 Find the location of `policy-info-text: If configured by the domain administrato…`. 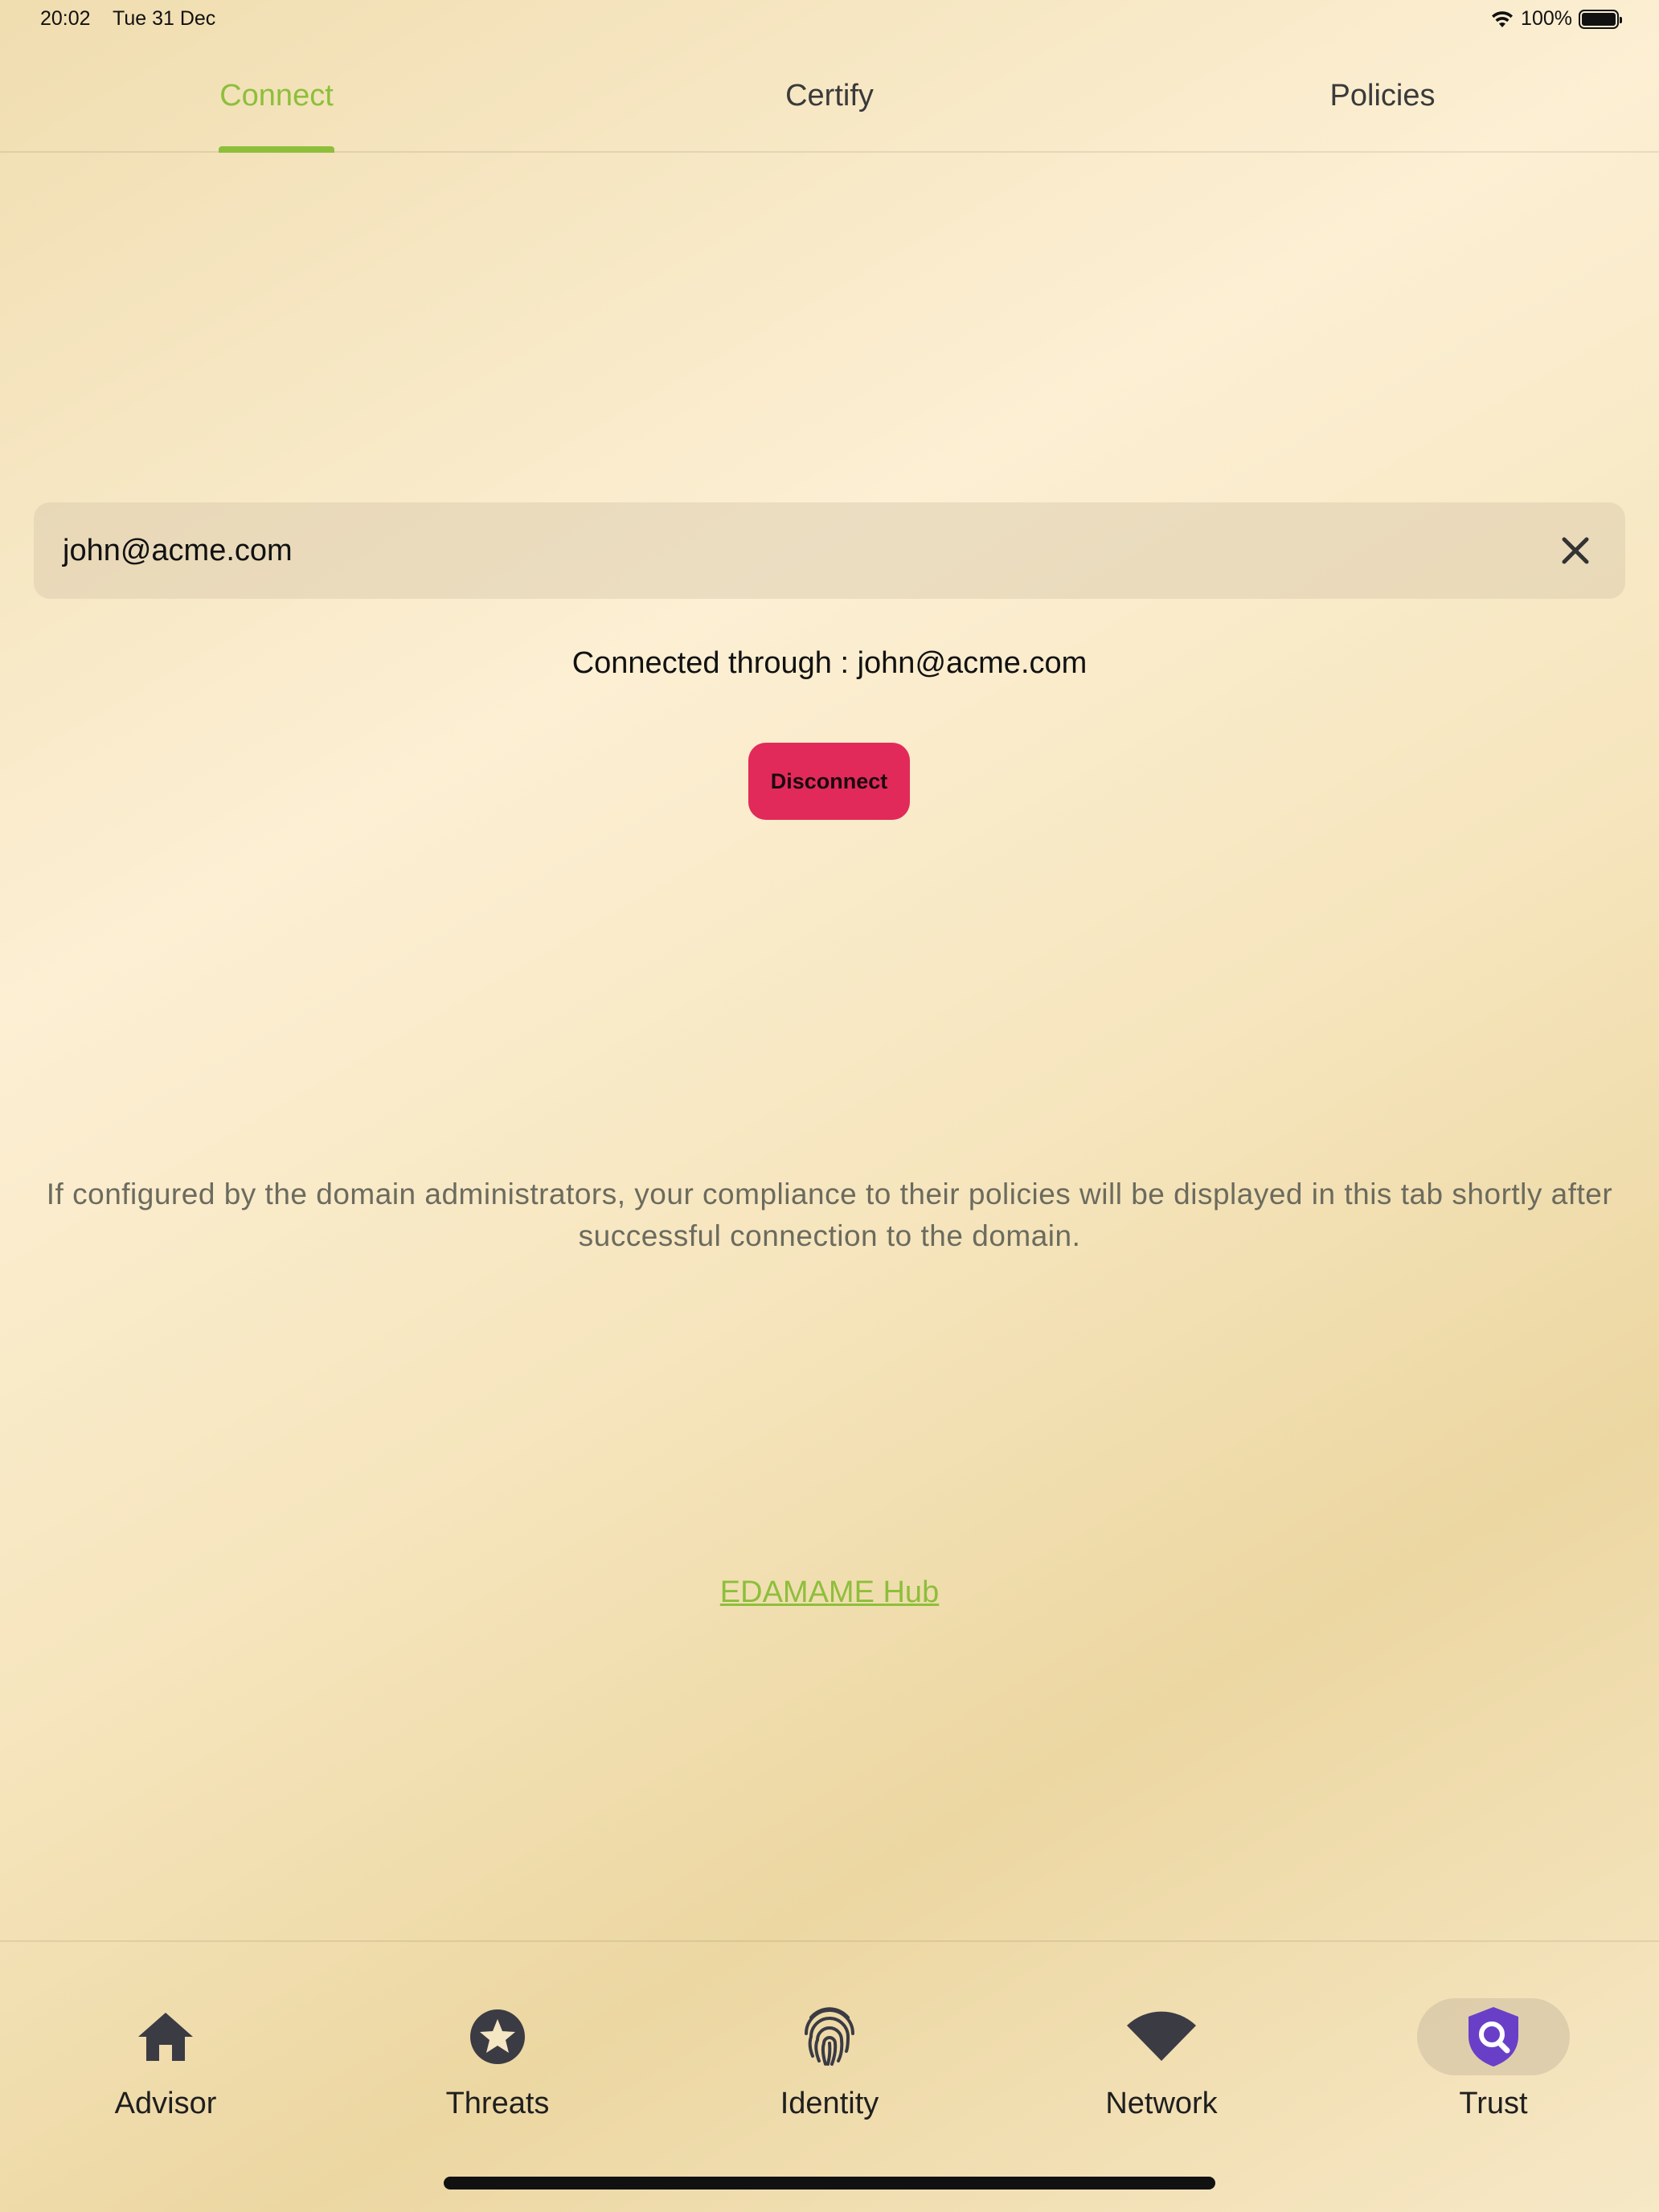

policy-info-text: If configured by the domain administrato… is located at coordinates (829, 1215).